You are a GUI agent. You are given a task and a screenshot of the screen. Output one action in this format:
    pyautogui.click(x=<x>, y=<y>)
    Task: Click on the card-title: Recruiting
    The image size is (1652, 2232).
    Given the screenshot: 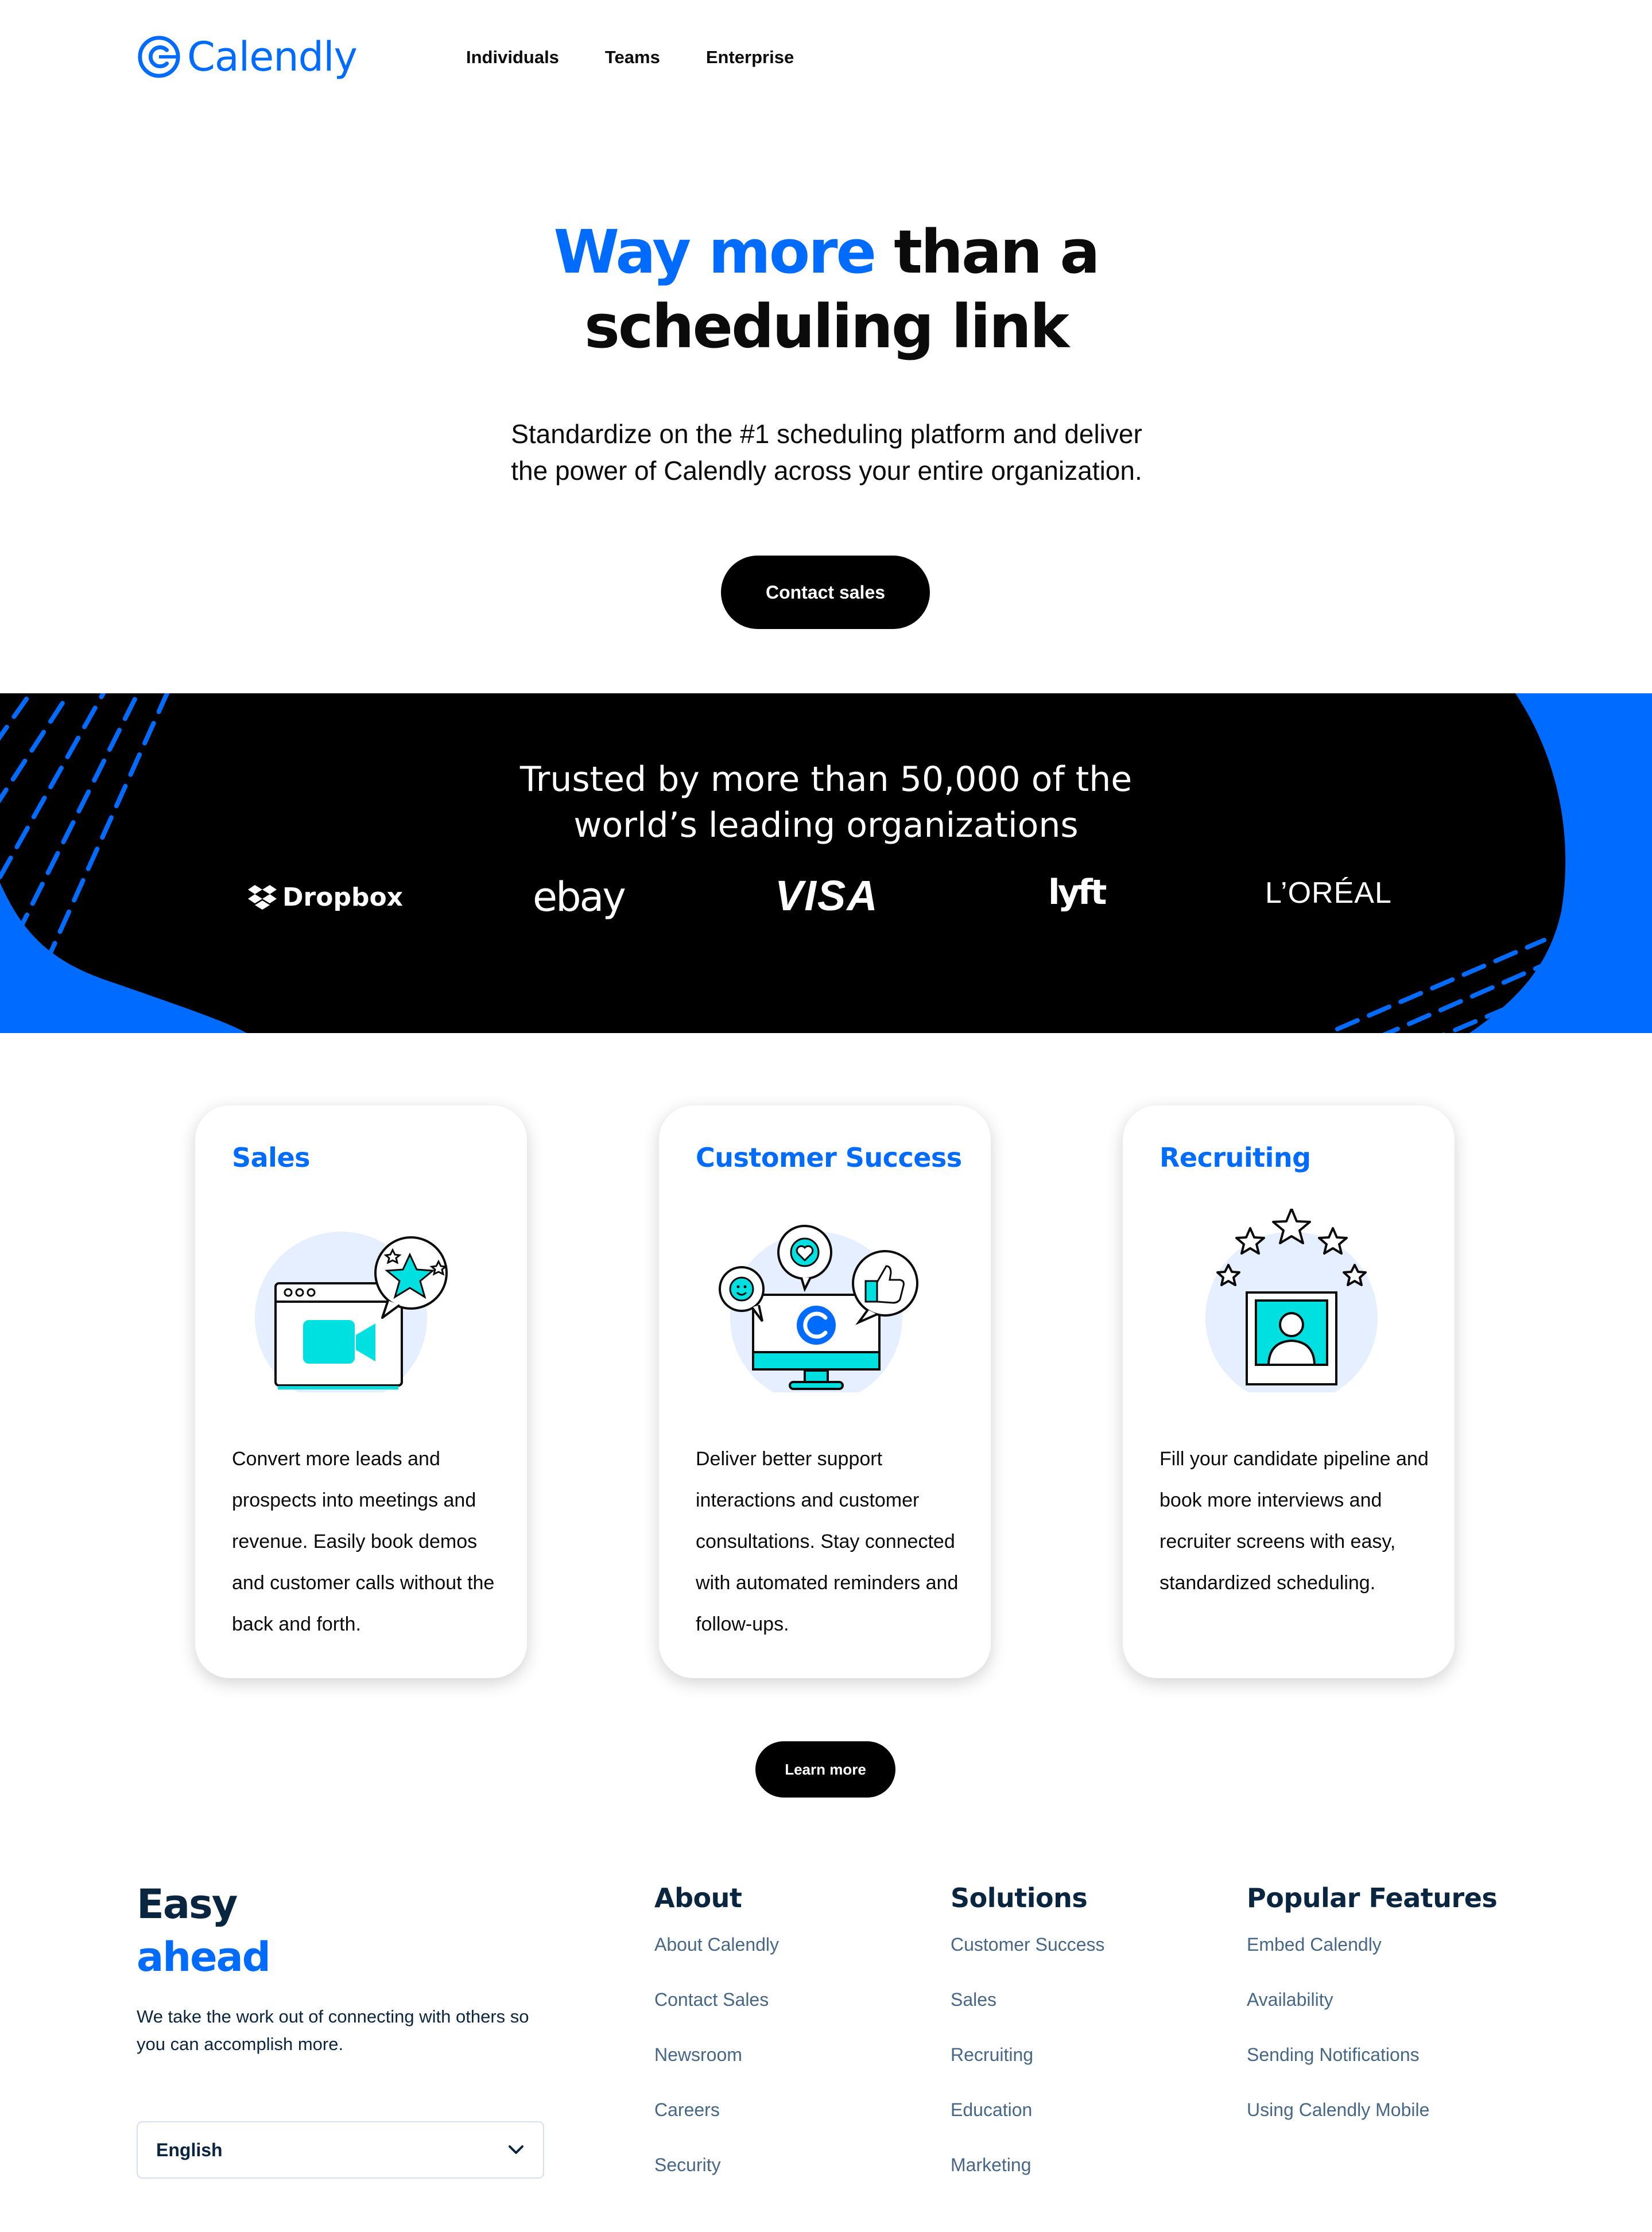 What is the action you would take?
    pyautogui.click(x=1235, y=1157)
    